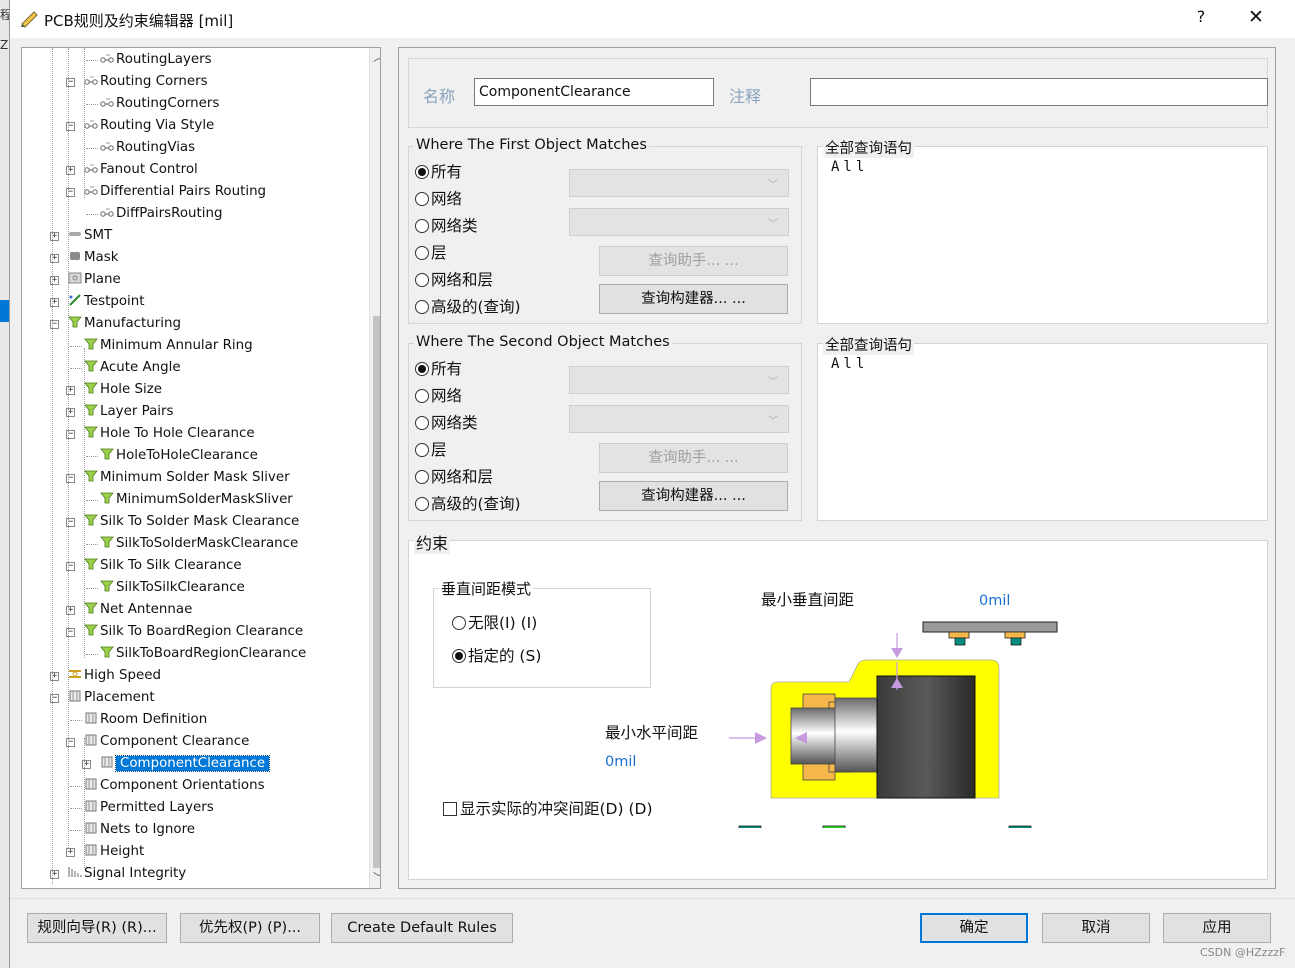 This screenshot has height=968, width=1295. What do you see at coordinates (139, 830) in the screenshot?
I see `tree-item: Nets to Ignore` at bounding box center [139, 830].